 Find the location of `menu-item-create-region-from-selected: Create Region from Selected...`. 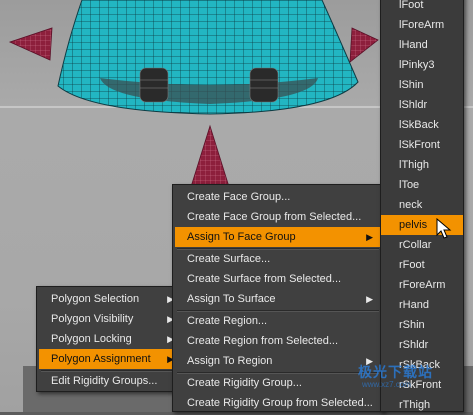

menu-item-create-region-from-selected: Create Region from Selected... is located at coordinates (278, 341).